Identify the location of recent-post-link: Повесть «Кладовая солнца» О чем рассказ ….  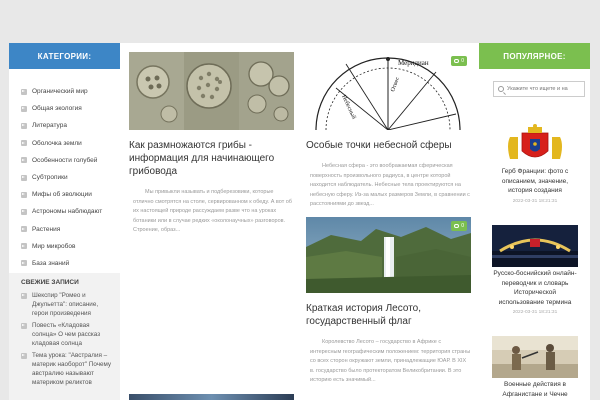
(66, 334).